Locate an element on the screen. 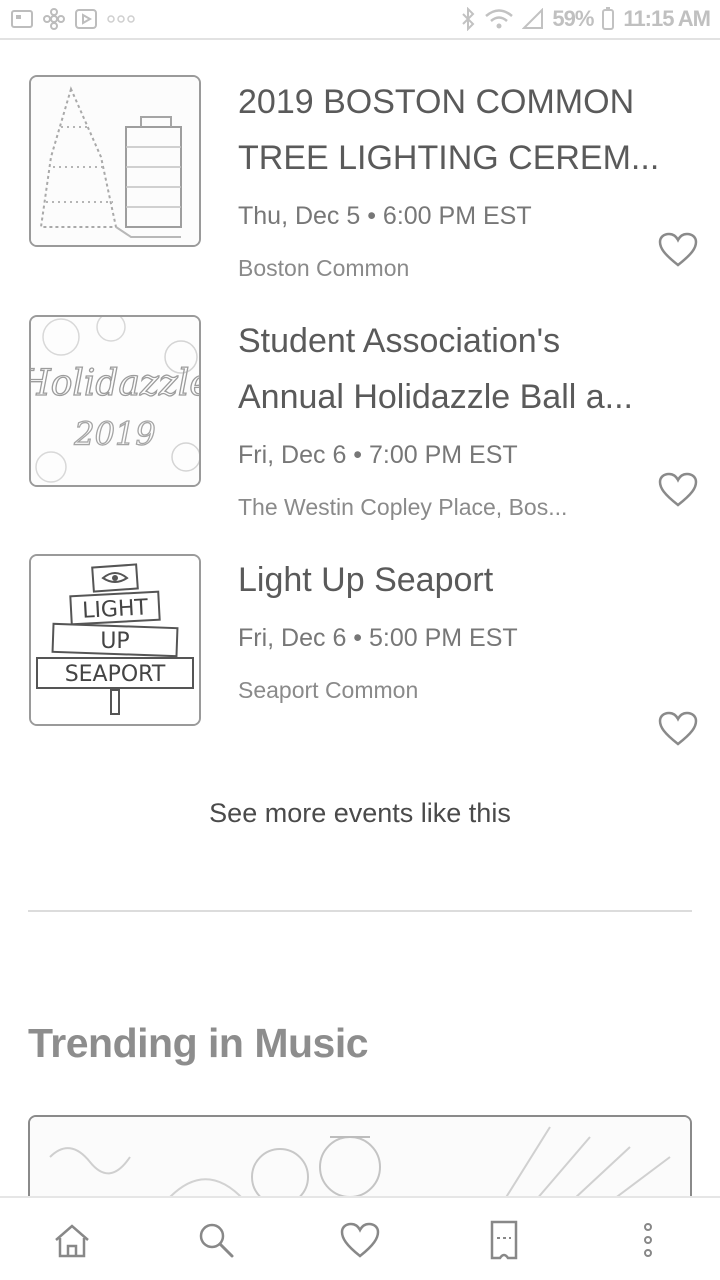 The width and height of the screenshot is (720, 1280). event-title-line1: Student Association's is located at coordinates (463, 341).